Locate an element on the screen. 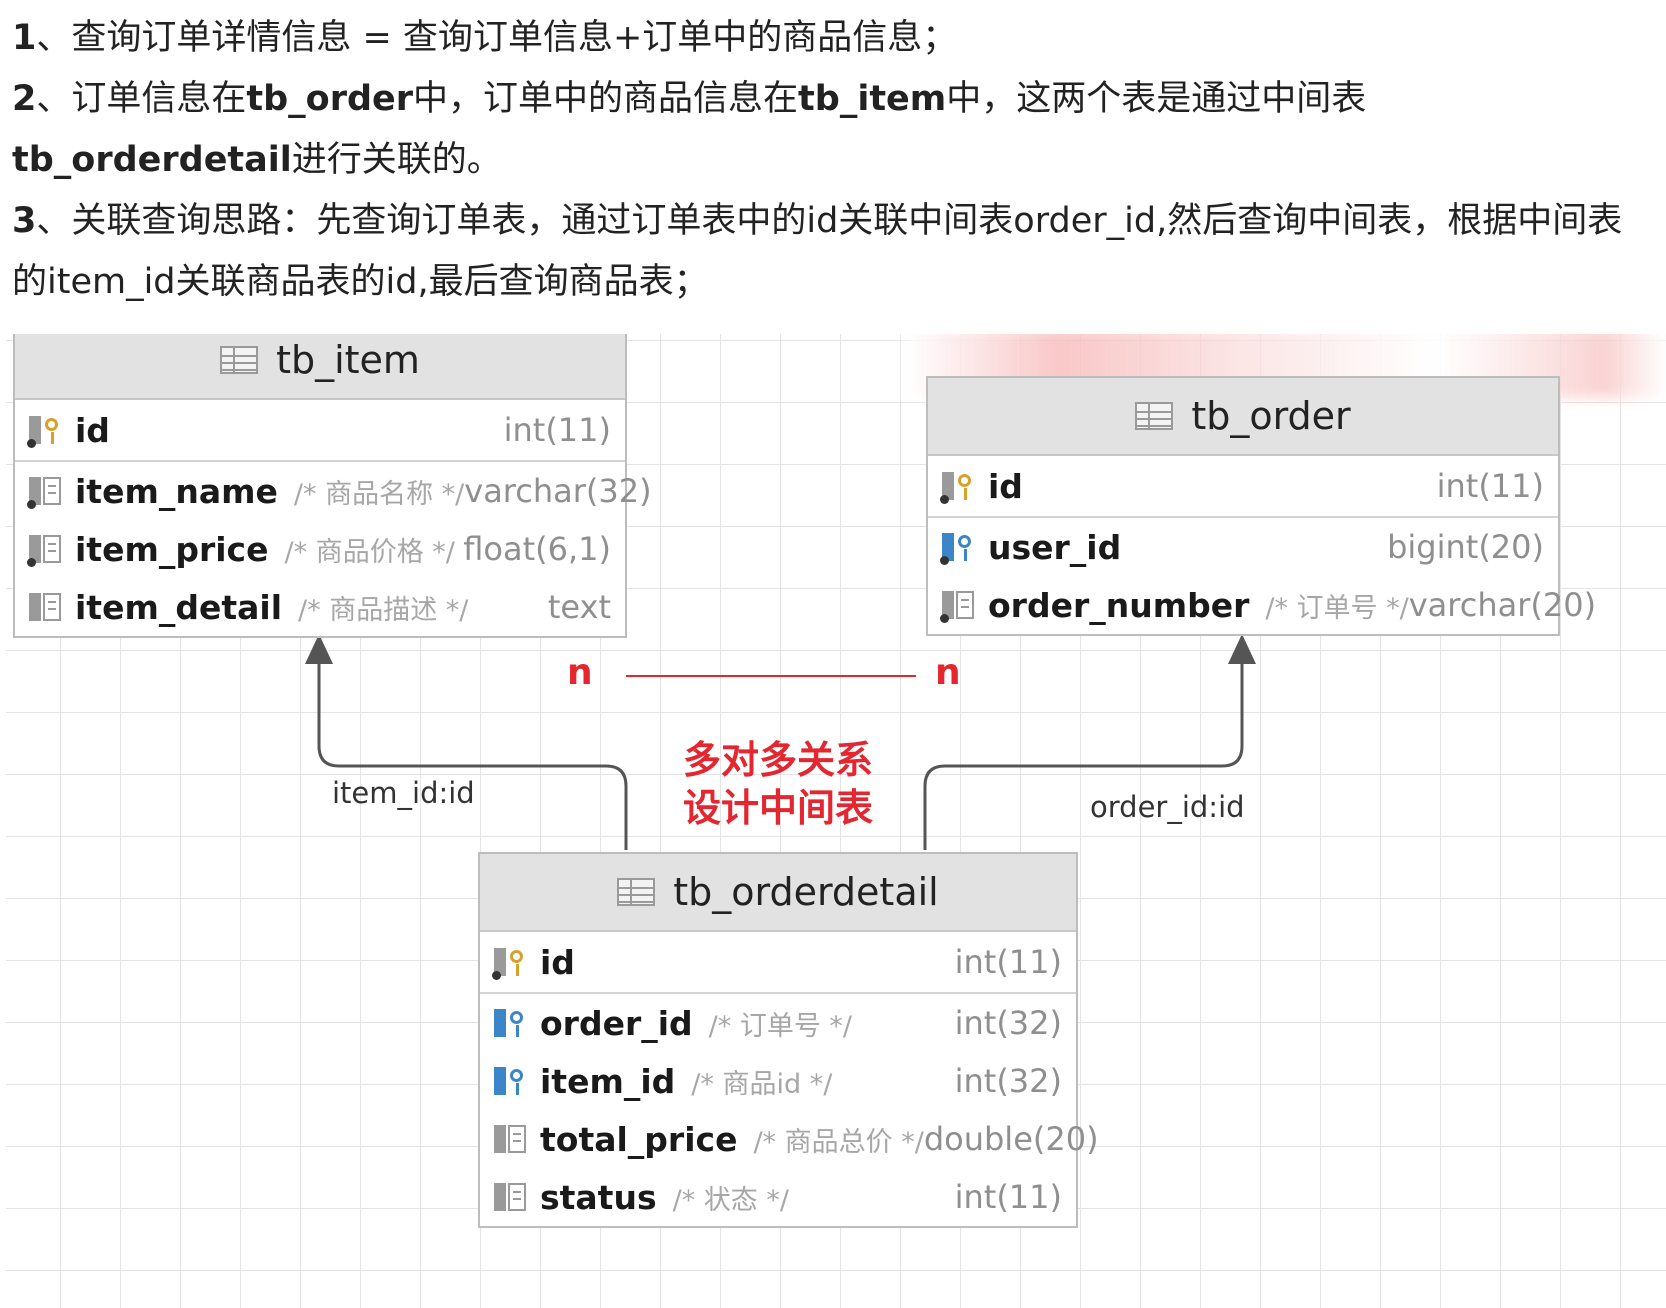 The image size is (1666, 1308). column-comment: /* 商品id */ is located at coordinates (762, 1084).